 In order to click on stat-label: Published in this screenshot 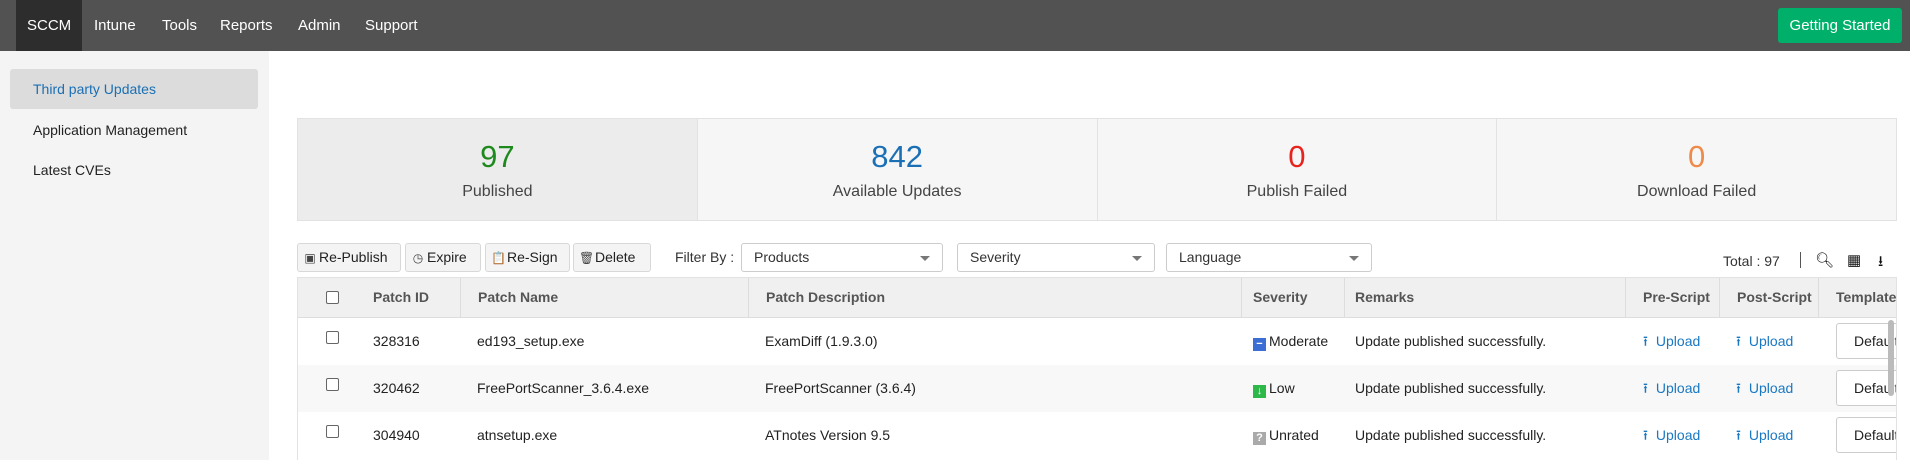, I will do `click(497, 191)`.